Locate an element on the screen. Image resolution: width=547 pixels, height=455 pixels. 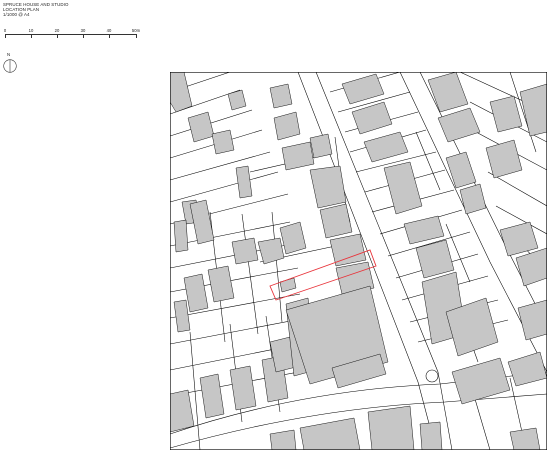
roundabout is located at coordinates (432, 376).